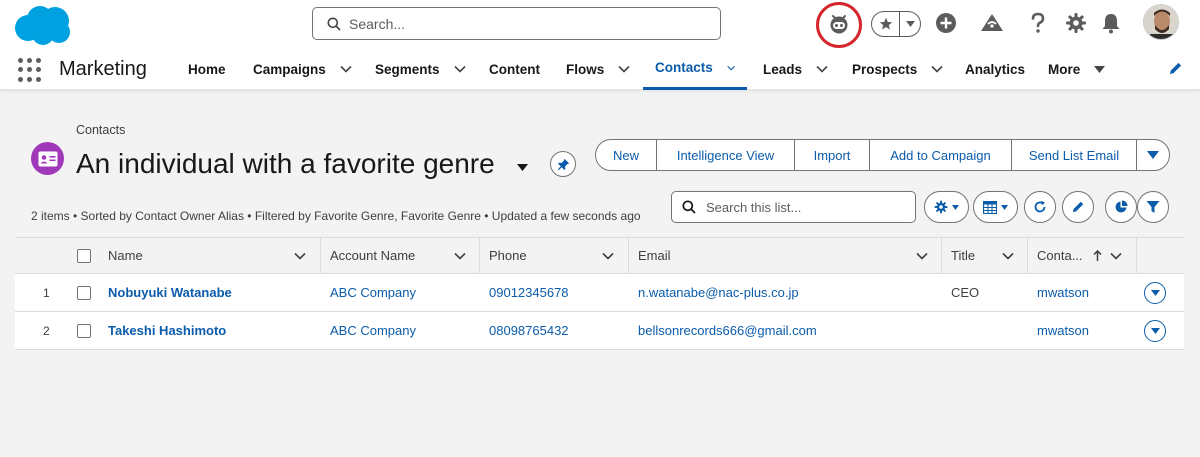 The height and width of the screenshot is (457, 1200). What do you see at coordinates (529, 330) in the screenshot?
I see `phone-link: 08098765432` at bounding box center [529, 330].